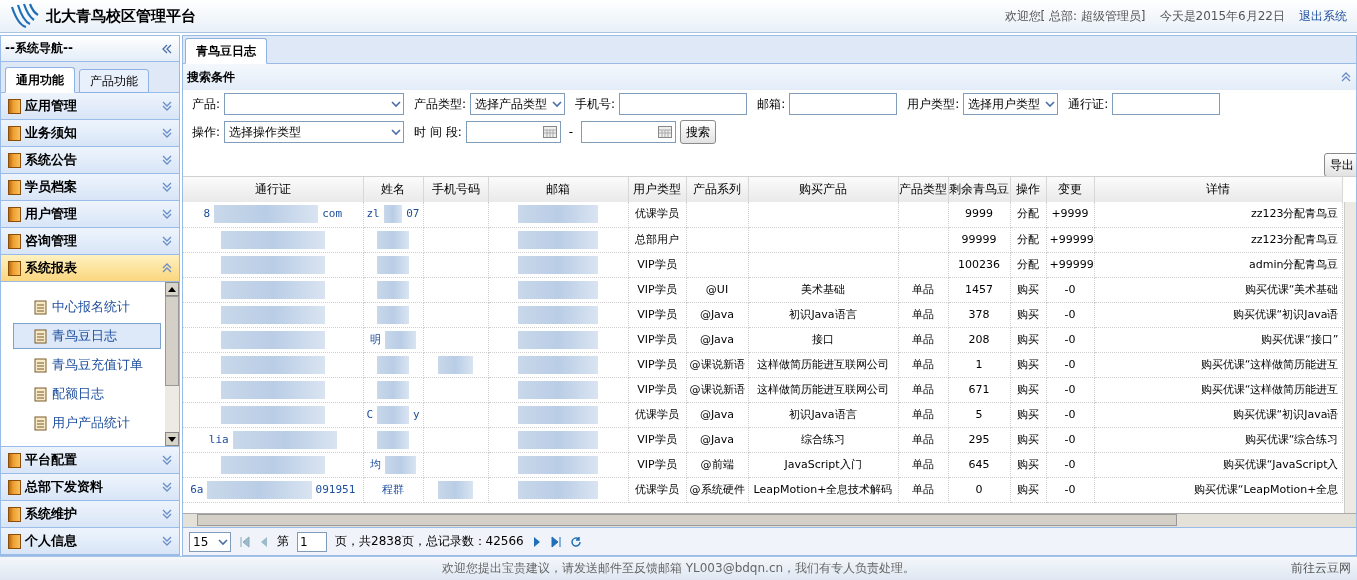  What do you see at coordinates (1222, 16) in the screenshot?
I see `date-text: 今天是2015年6月22日` at bounding box center [1222, 16].